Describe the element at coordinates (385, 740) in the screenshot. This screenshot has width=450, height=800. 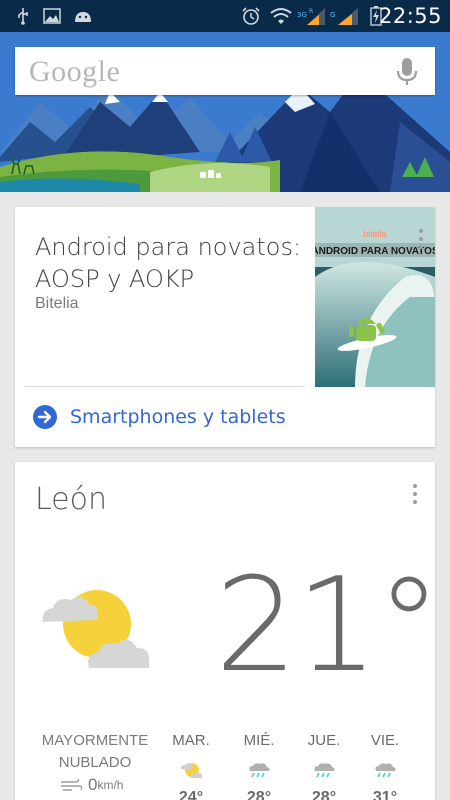
I see `forecast-day-label: VIE.` at that location.